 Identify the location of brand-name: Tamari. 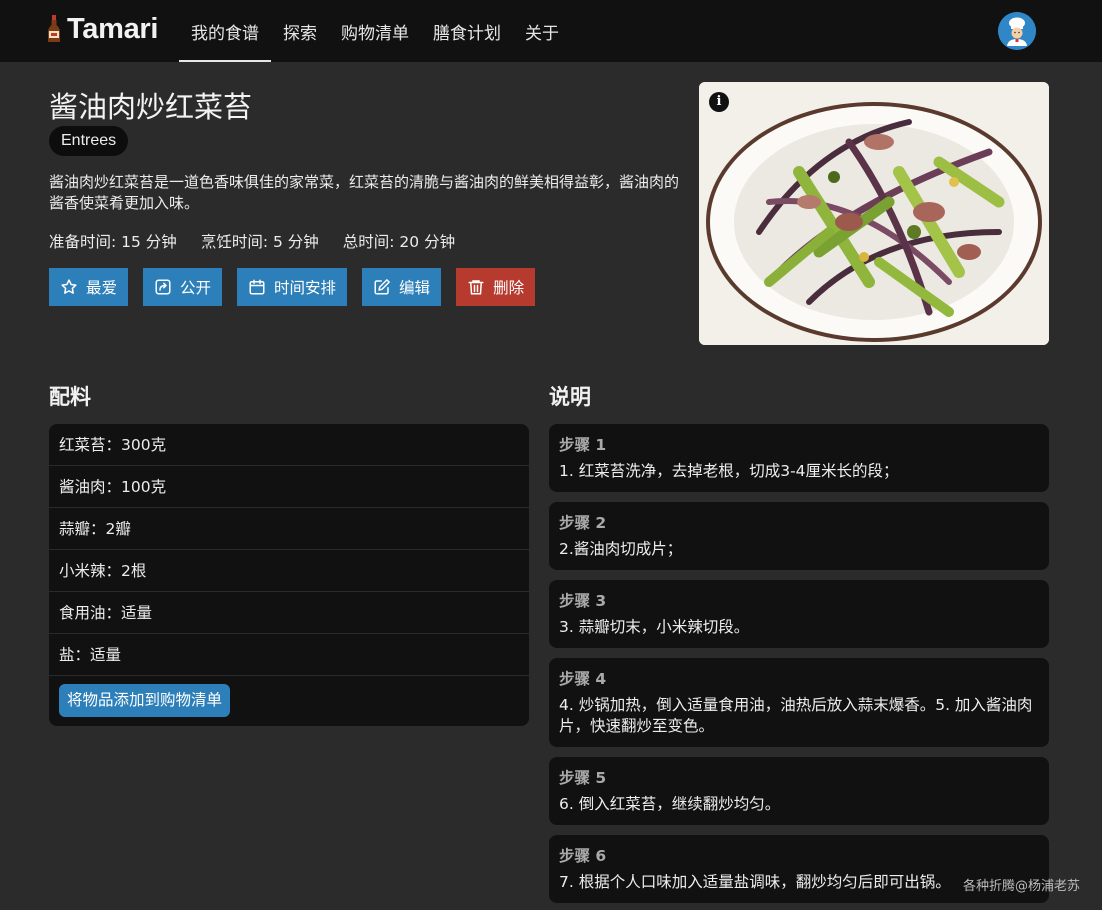
(113, 28).